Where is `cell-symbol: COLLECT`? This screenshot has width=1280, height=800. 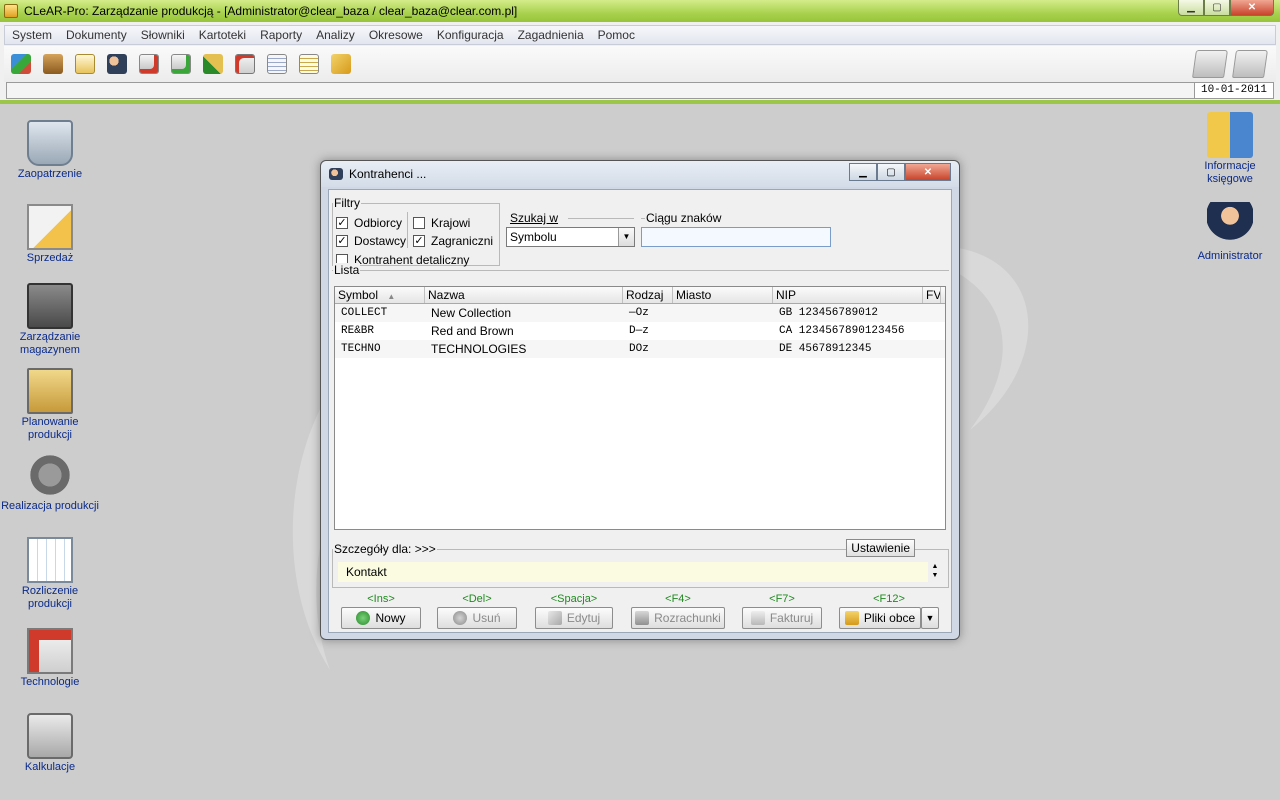
cell-symbol: COLLECT is located at coordinates (364, 313).